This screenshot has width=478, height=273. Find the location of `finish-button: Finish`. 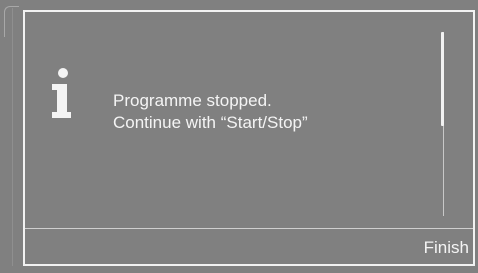

finish-button: Finish is located at coordinates (446, 248).